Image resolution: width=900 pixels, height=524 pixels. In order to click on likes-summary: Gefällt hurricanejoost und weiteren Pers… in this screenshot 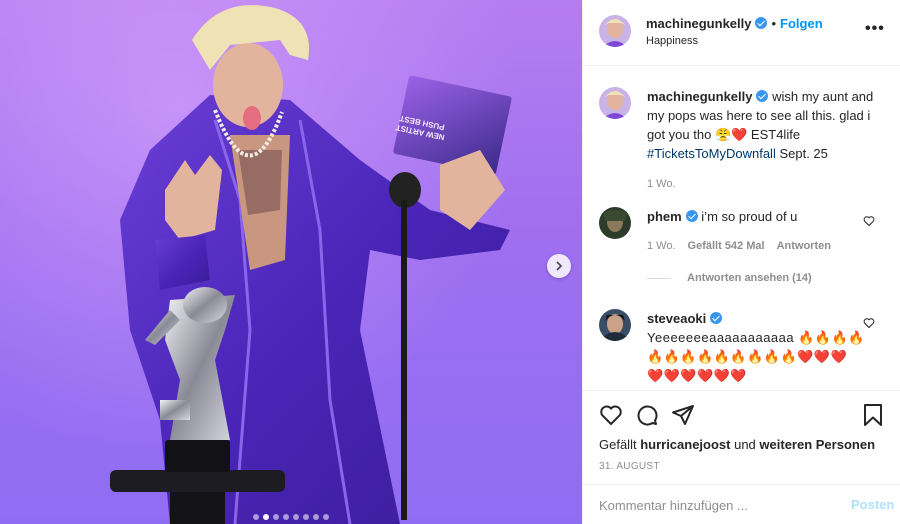, I will do `click(737, 444)`.